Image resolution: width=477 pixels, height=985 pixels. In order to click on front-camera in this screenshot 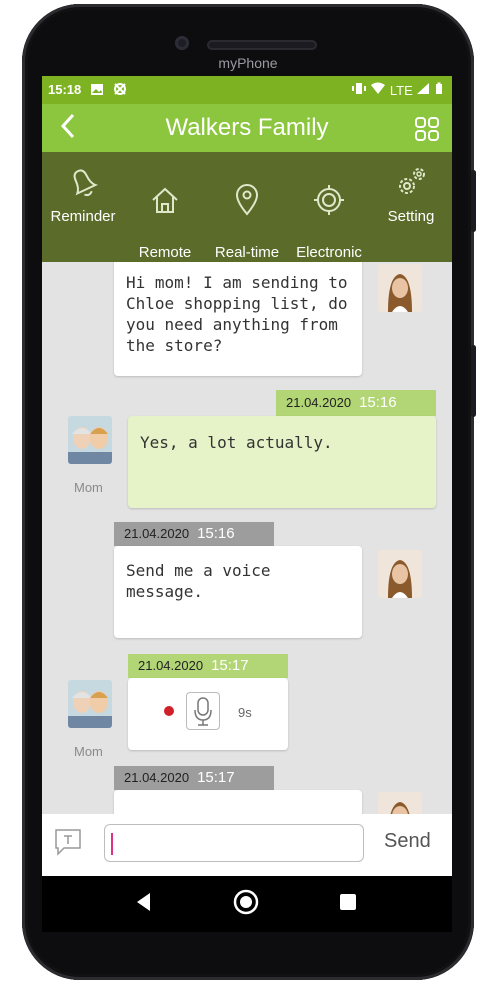, I will do `click(182, 43)`.